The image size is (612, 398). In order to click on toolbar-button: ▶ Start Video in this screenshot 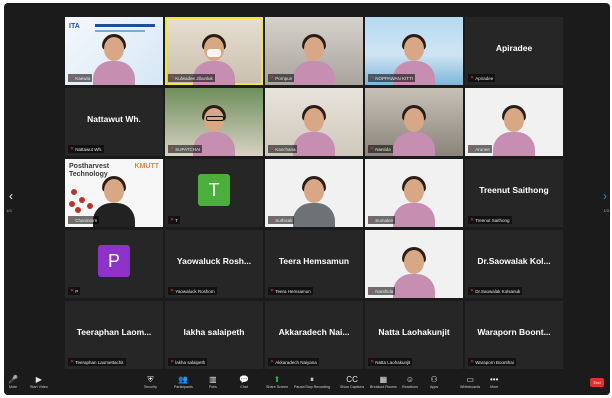, I will do `click(39, 382)`.